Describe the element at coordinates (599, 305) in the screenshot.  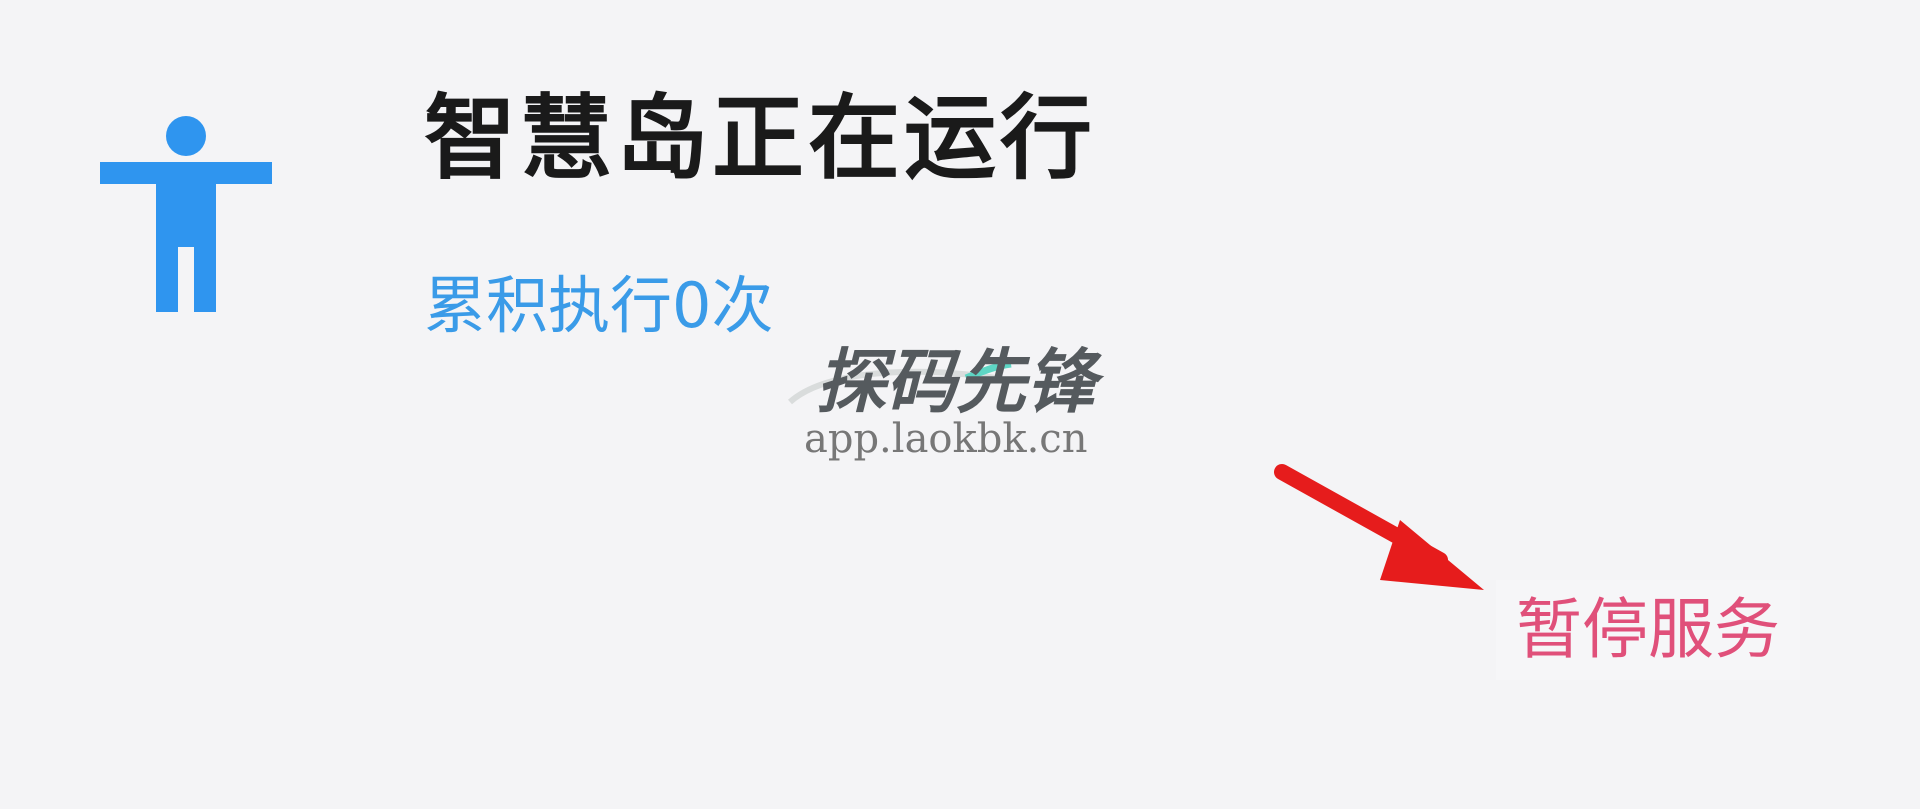
I see `execution-count: 累积执行0次` at that location.